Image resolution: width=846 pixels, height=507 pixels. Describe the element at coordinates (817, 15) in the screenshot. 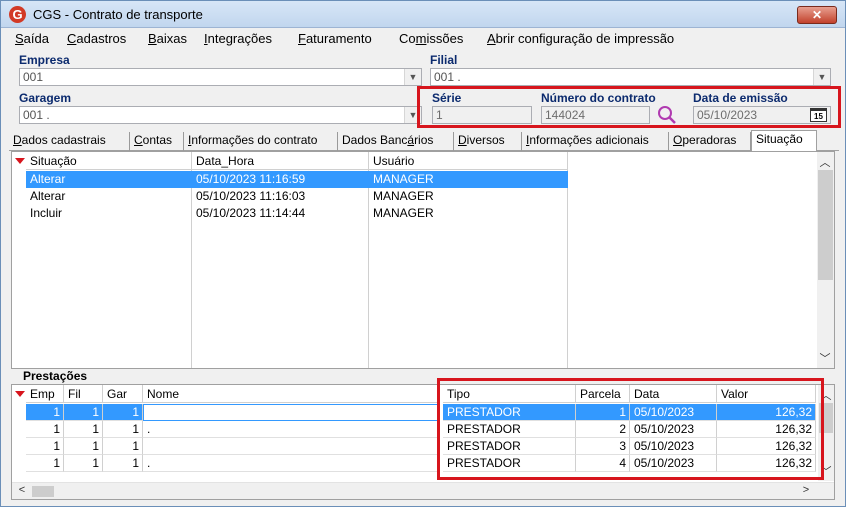

I see `close-button: ✕` at that location.